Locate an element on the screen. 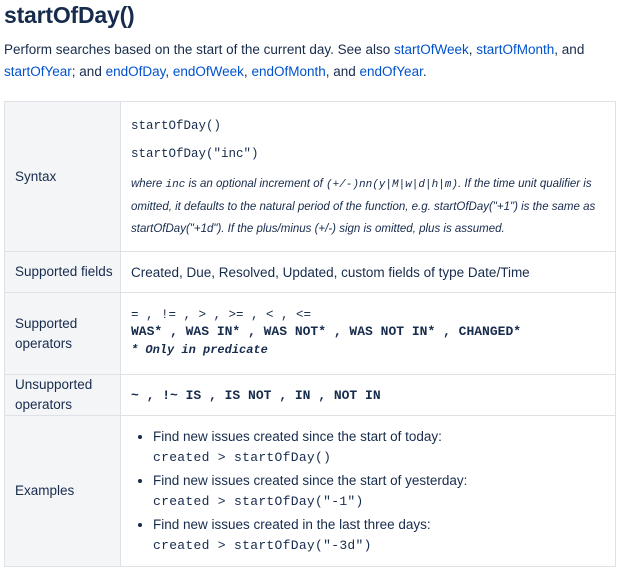 The image size is (618, 570). page-title: startOfDay() is located at coordinates (69, 15).